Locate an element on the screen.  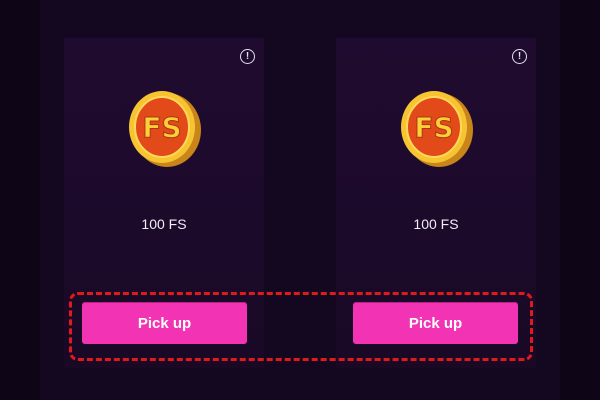
pick-up-button-1: Pick up is located at coordinates (164, 323).